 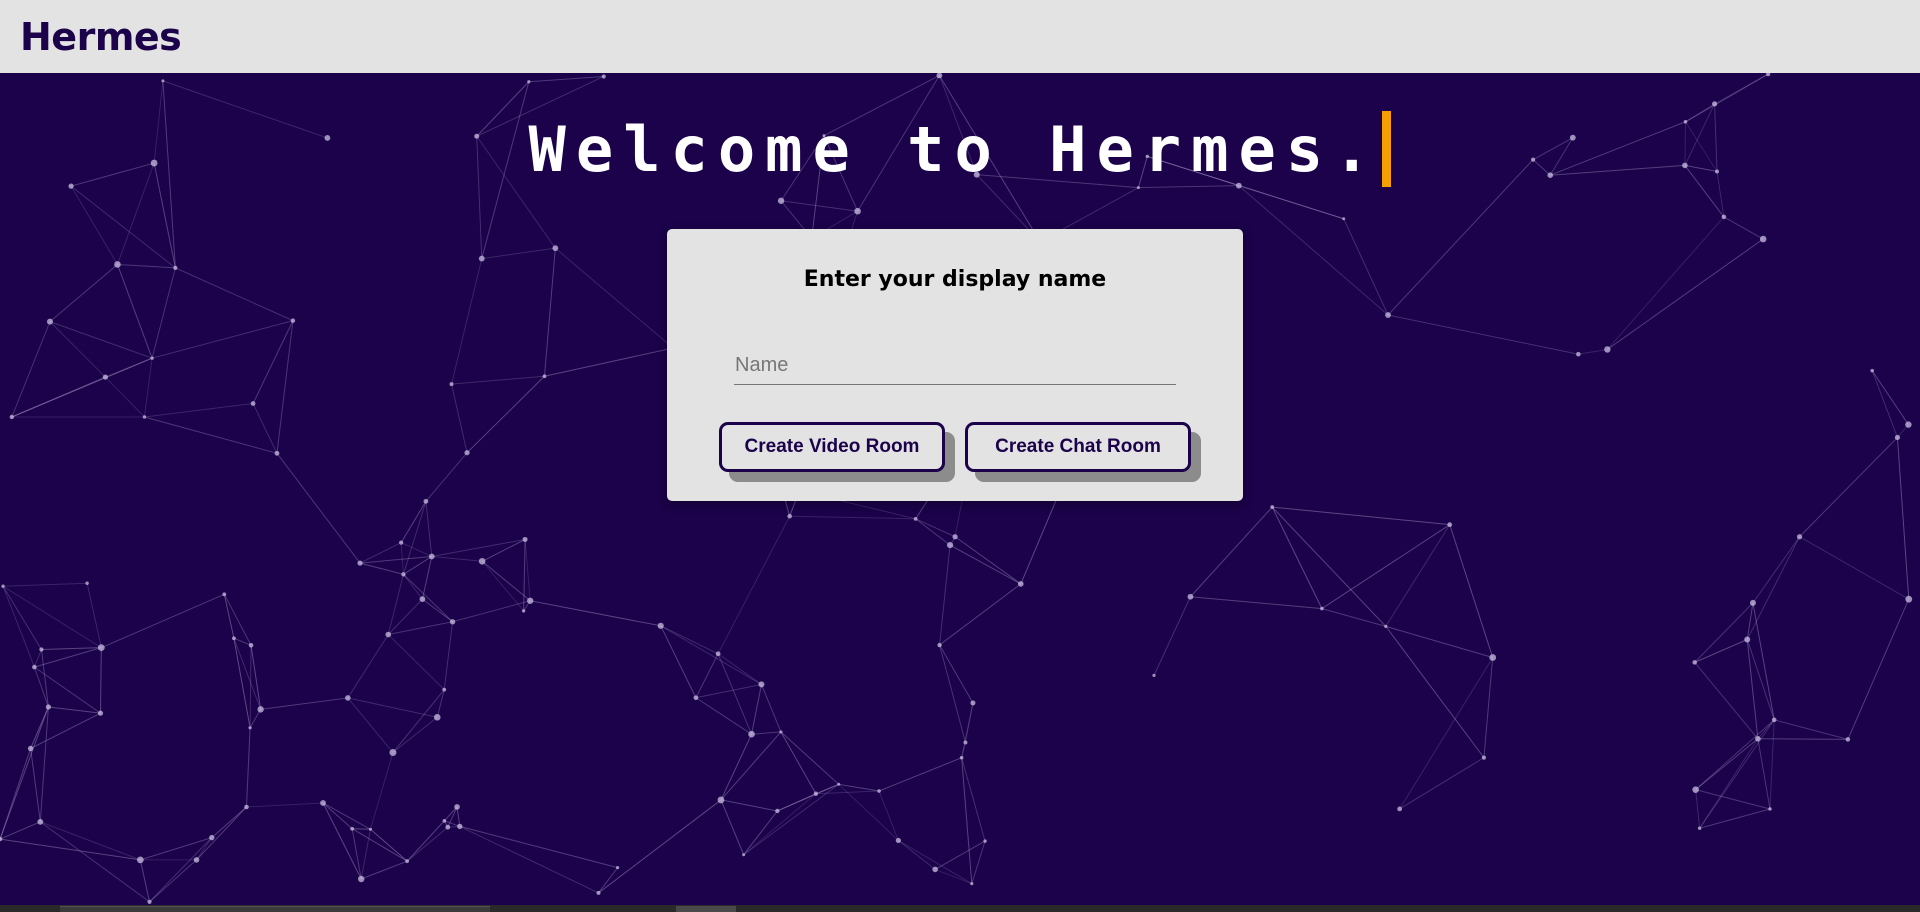 I want to click on name-input, so click(x=955, y=366).